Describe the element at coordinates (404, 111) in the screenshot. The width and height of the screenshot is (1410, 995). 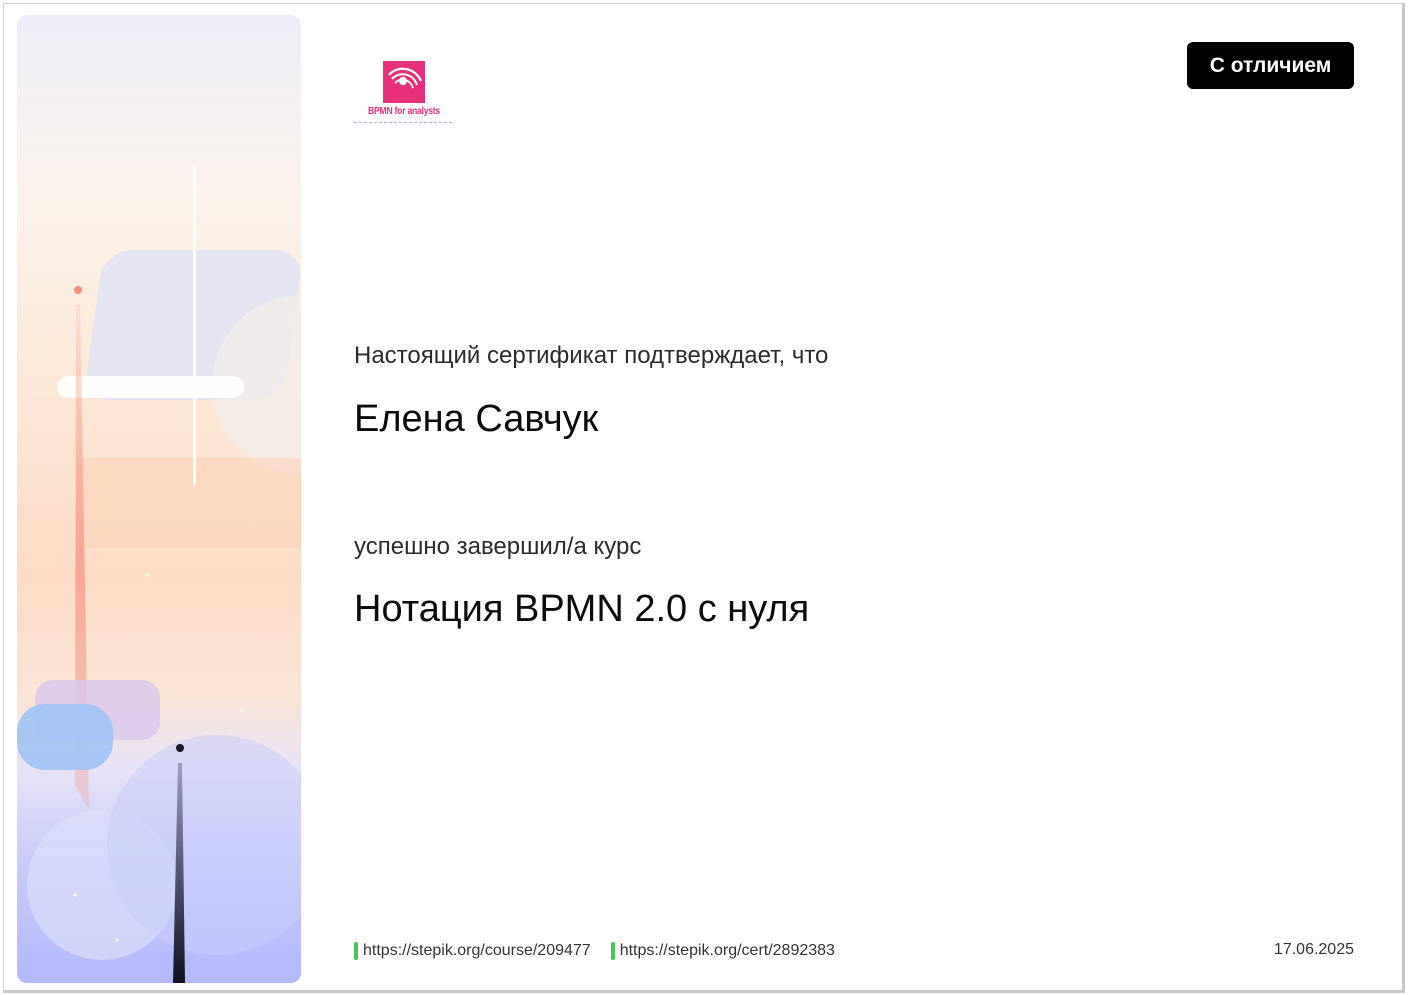
I see `logo-text: BPMN for analysts` at that location.